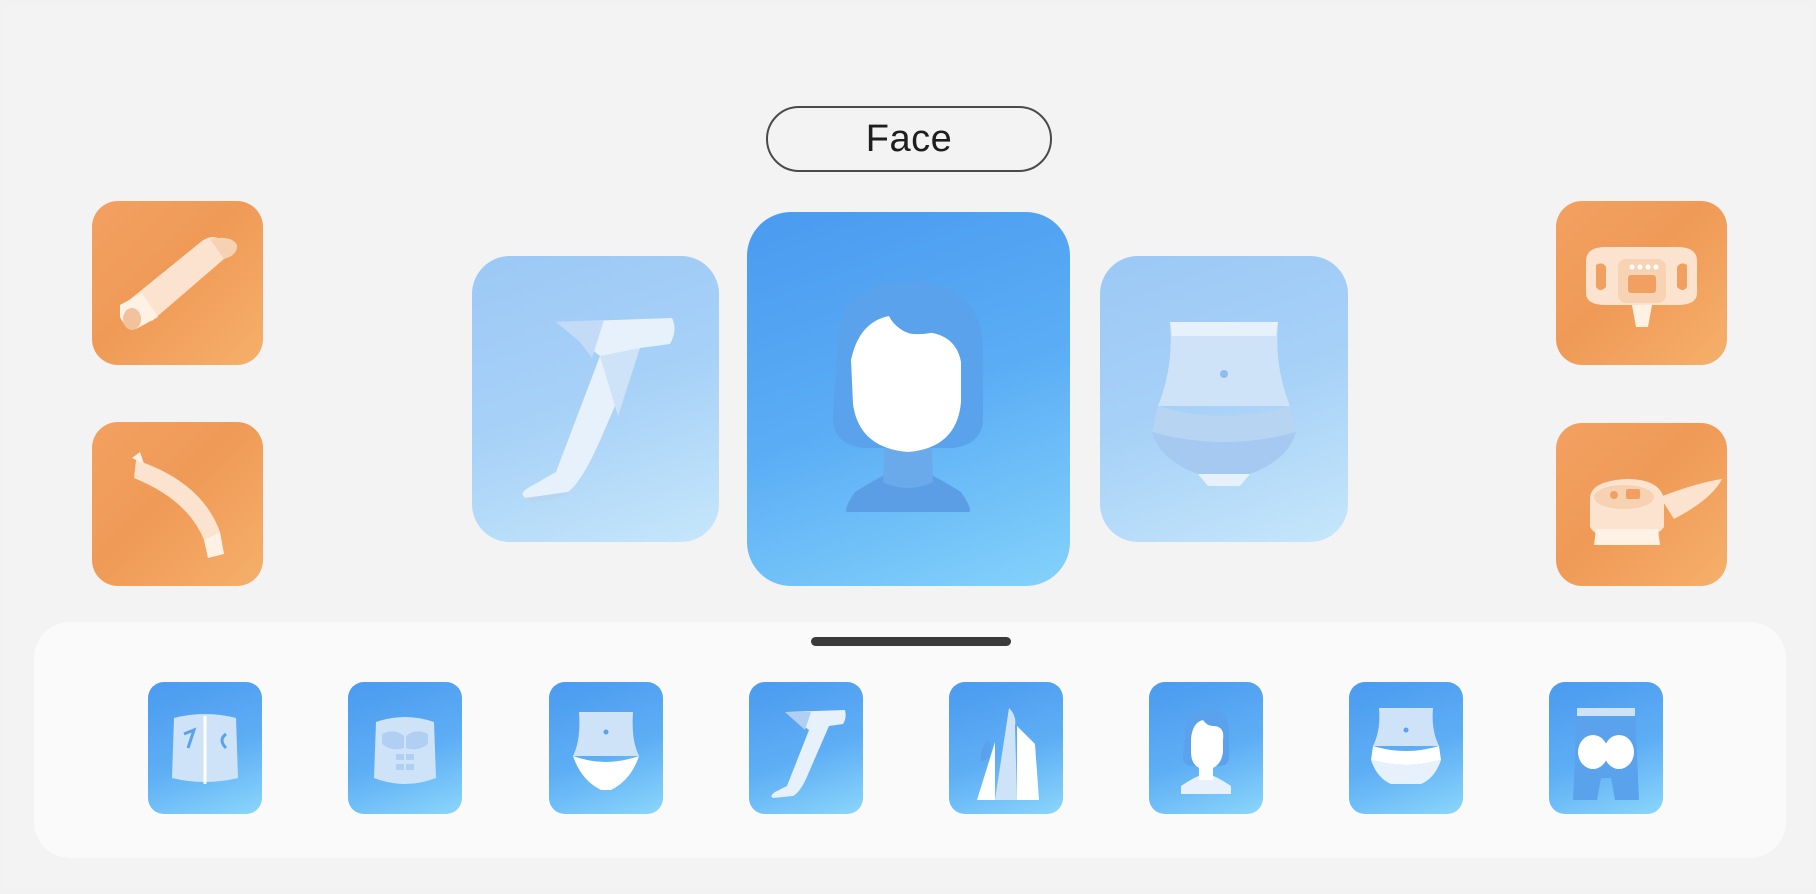 The image size is (1816, 894). I want to click on saddle-applicator-icon, so click(1656, 512).